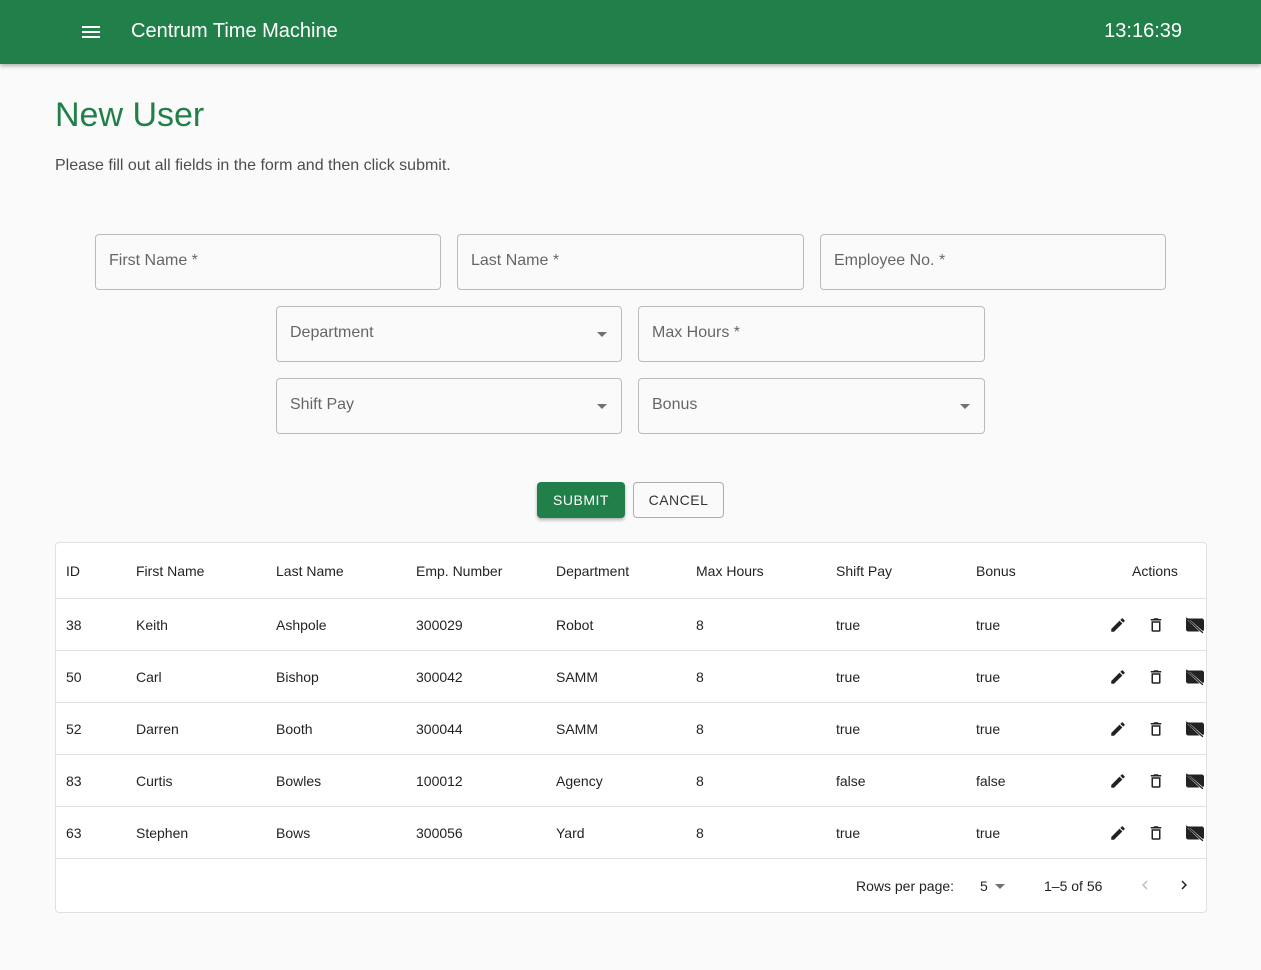 This screenshot has height=970, width=1261. I want to click on shift-pay-select: Shift Pay, so click(449, 406).